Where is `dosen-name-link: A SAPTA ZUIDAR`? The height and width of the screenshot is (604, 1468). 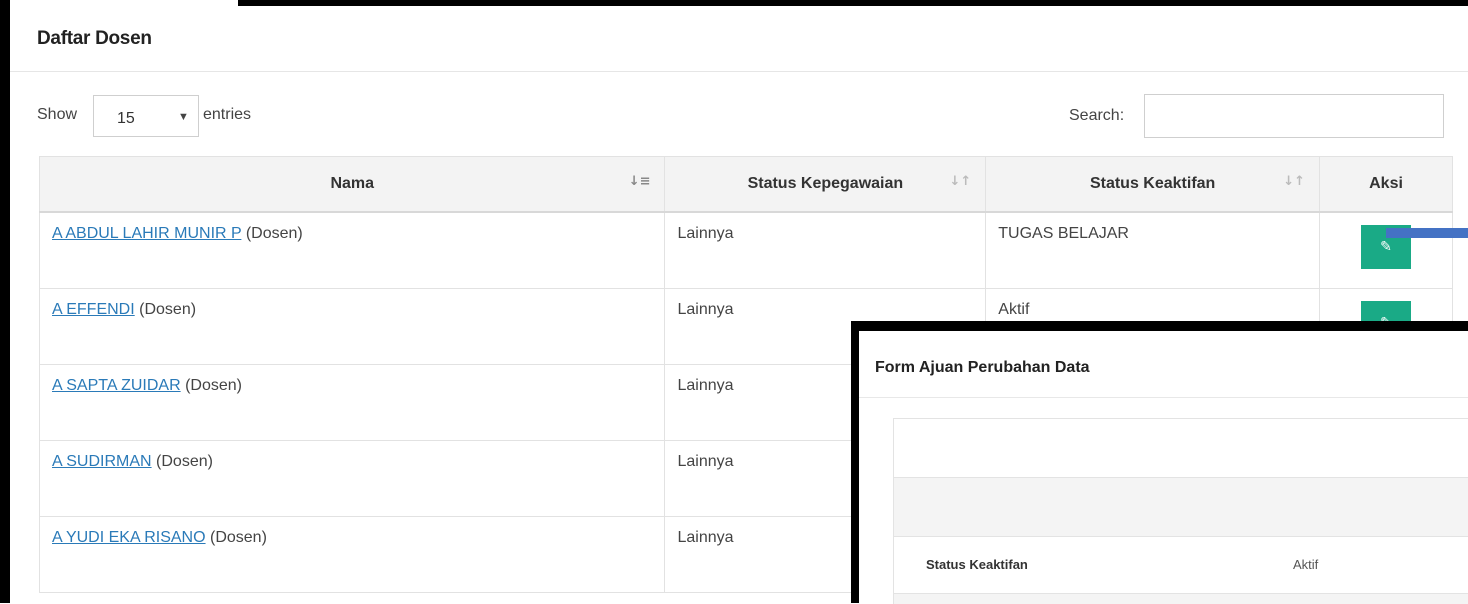 dosen-name-link: A SAPTA ZUIDAR is located at coordinates (116, 385).